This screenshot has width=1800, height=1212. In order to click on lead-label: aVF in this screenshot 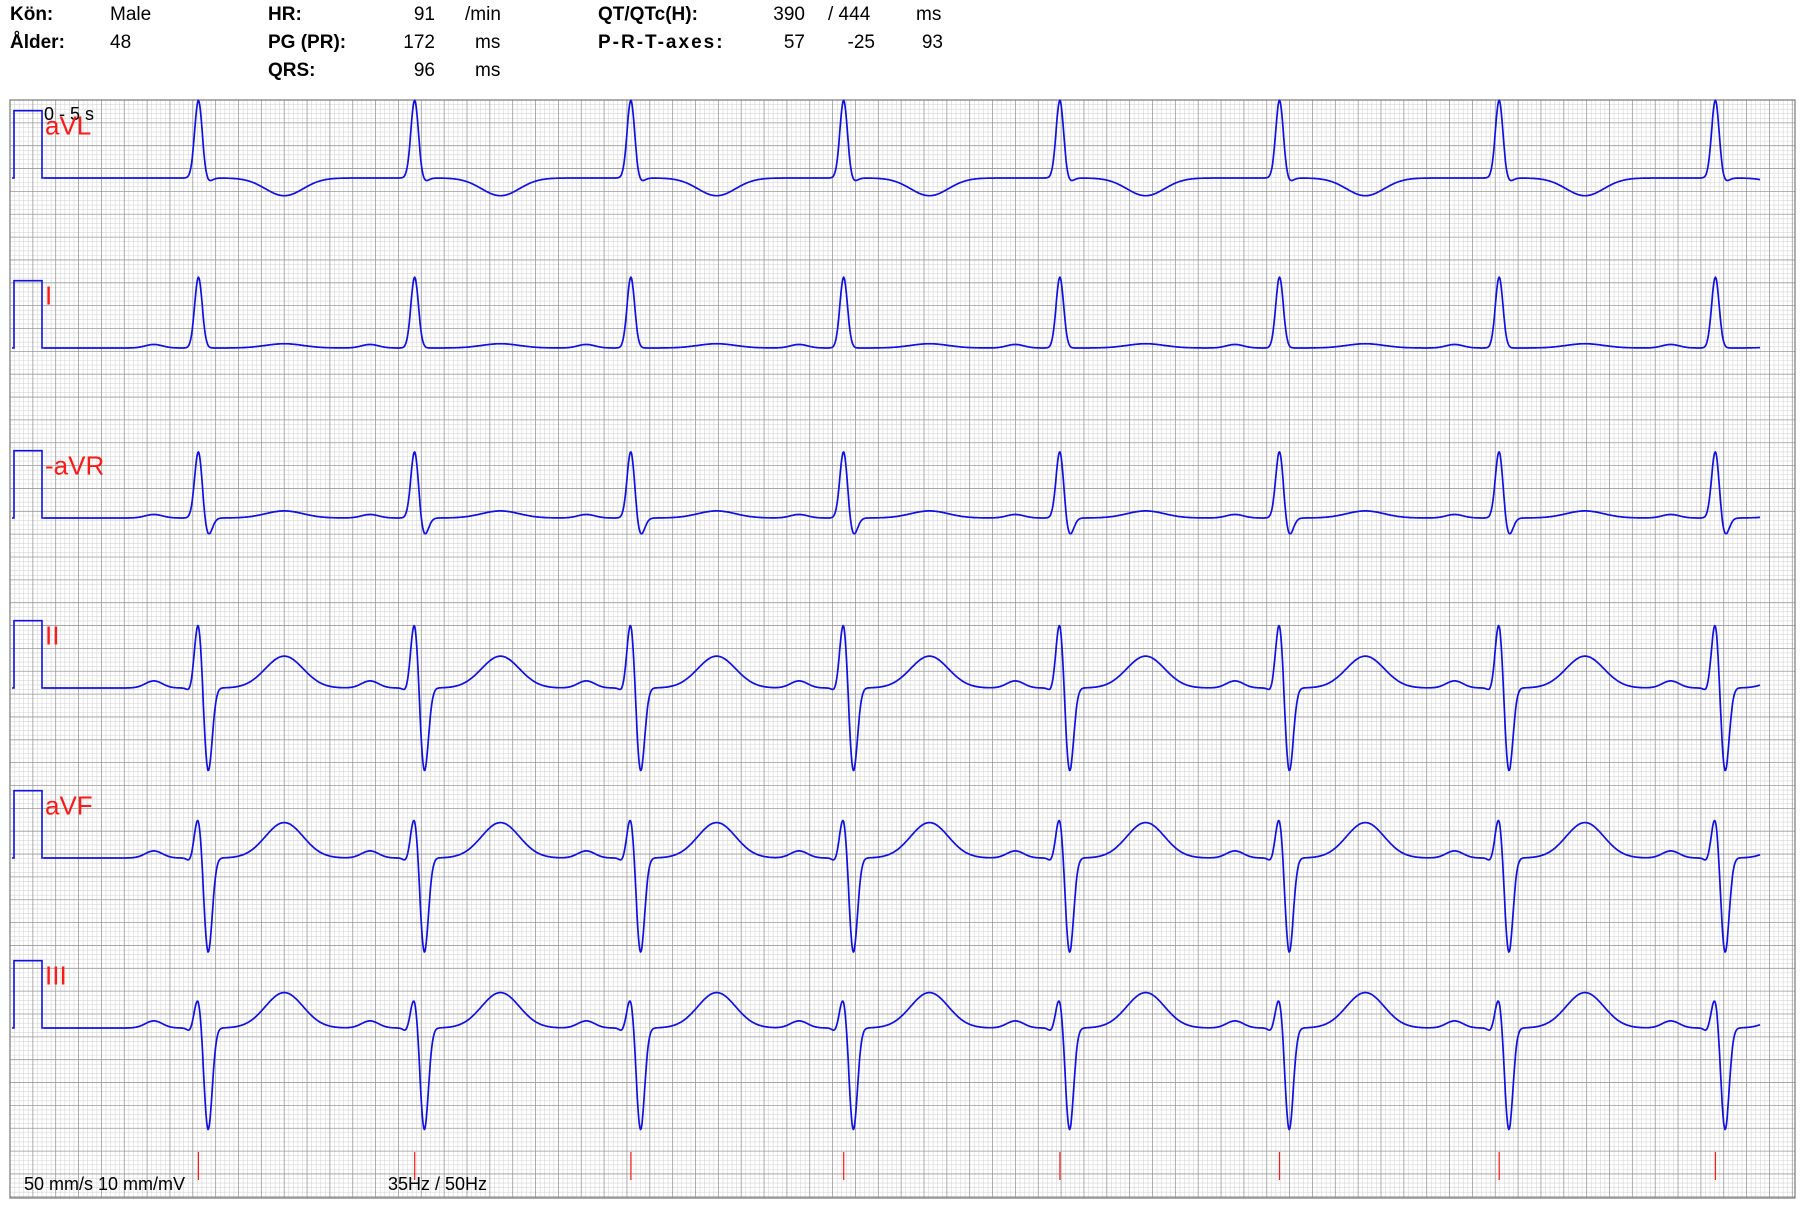, I will do `click(69, 806)`.